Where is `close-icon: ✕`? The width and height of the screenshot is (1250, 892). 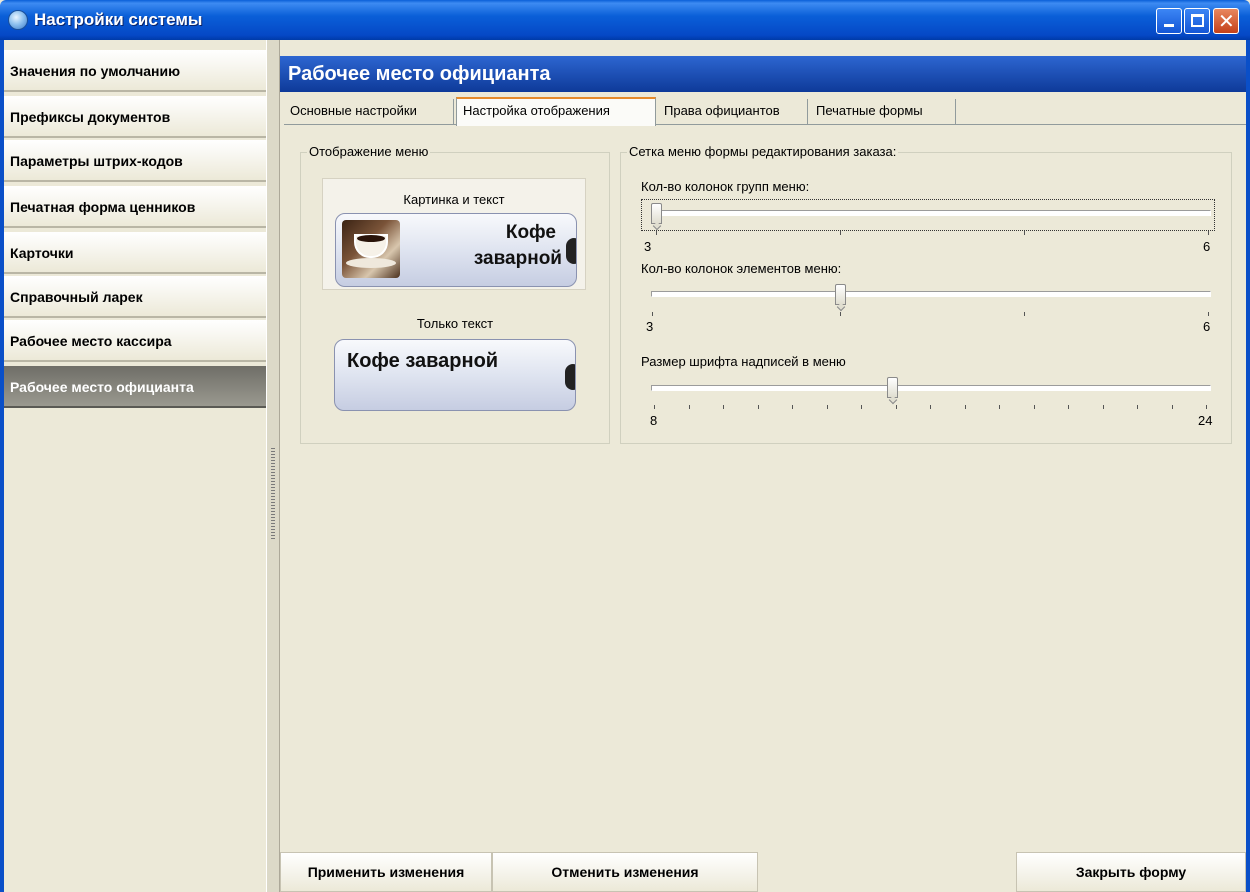 close-icon: ✕ is located at coordinates (1226, 21).